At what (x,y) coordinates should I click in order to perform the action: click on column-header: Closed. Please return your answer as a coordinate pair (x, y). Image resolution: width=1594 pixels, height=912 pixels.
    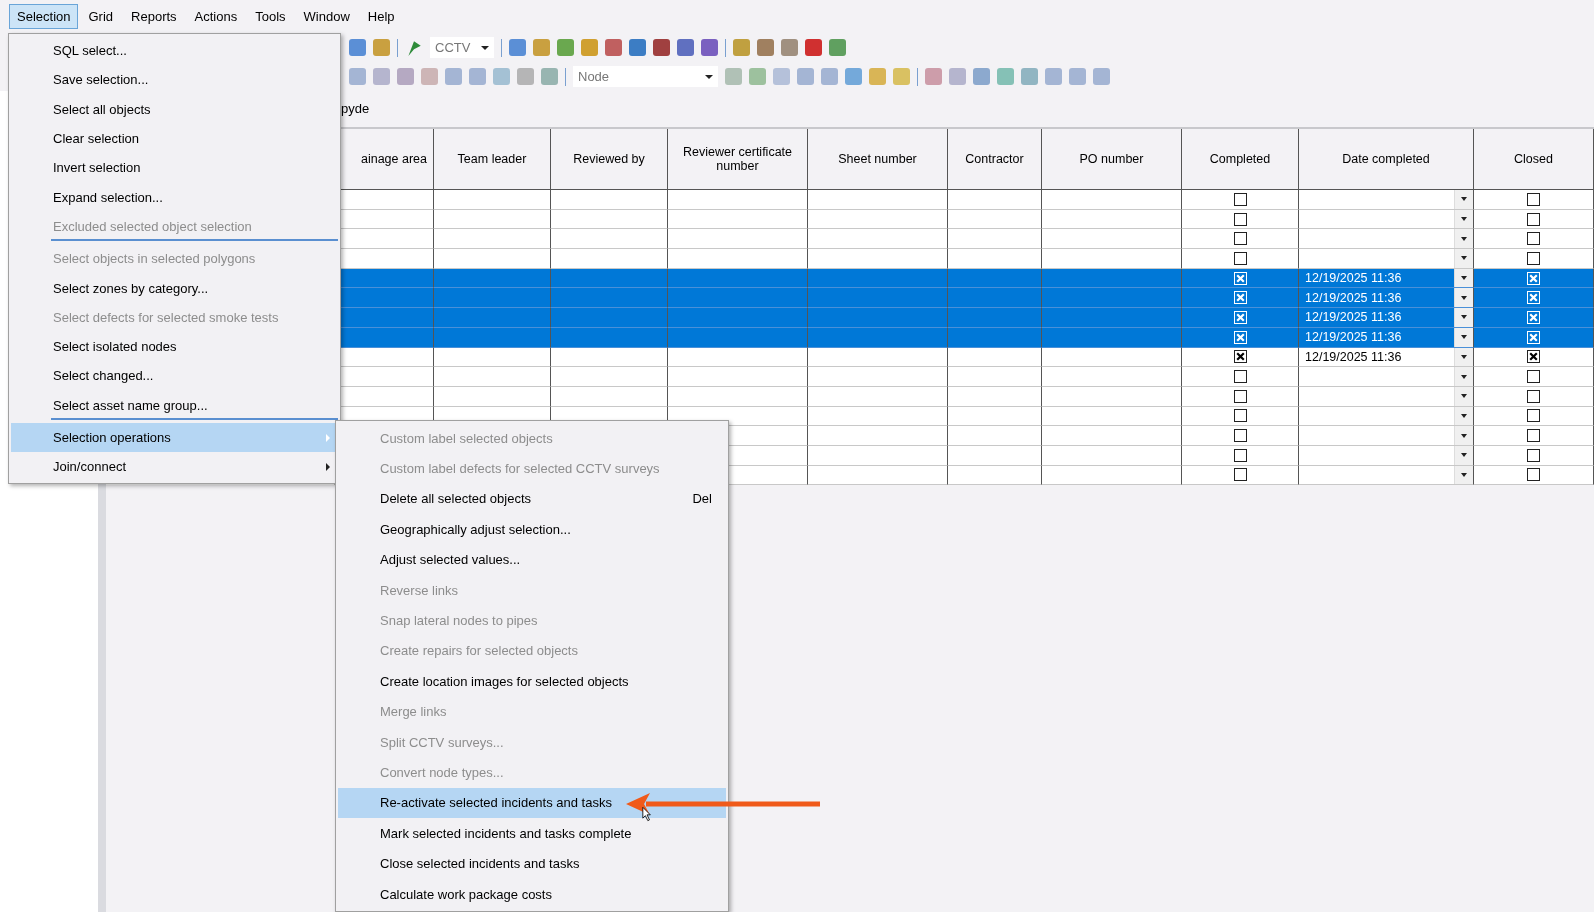
    Looking at the image, I should click on (1534, 159).